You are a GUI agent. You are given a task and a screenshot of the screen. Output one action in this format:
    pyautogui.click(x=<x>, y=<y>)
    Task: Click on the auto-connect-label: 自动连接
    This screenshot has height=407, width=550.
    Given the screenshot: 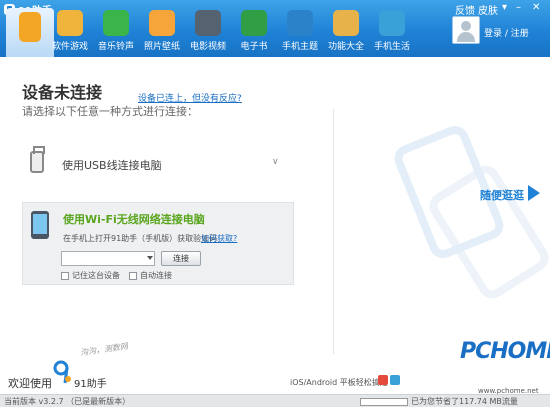 What is the action you would take?
    pyautogui.click(x=156, y=275)
    